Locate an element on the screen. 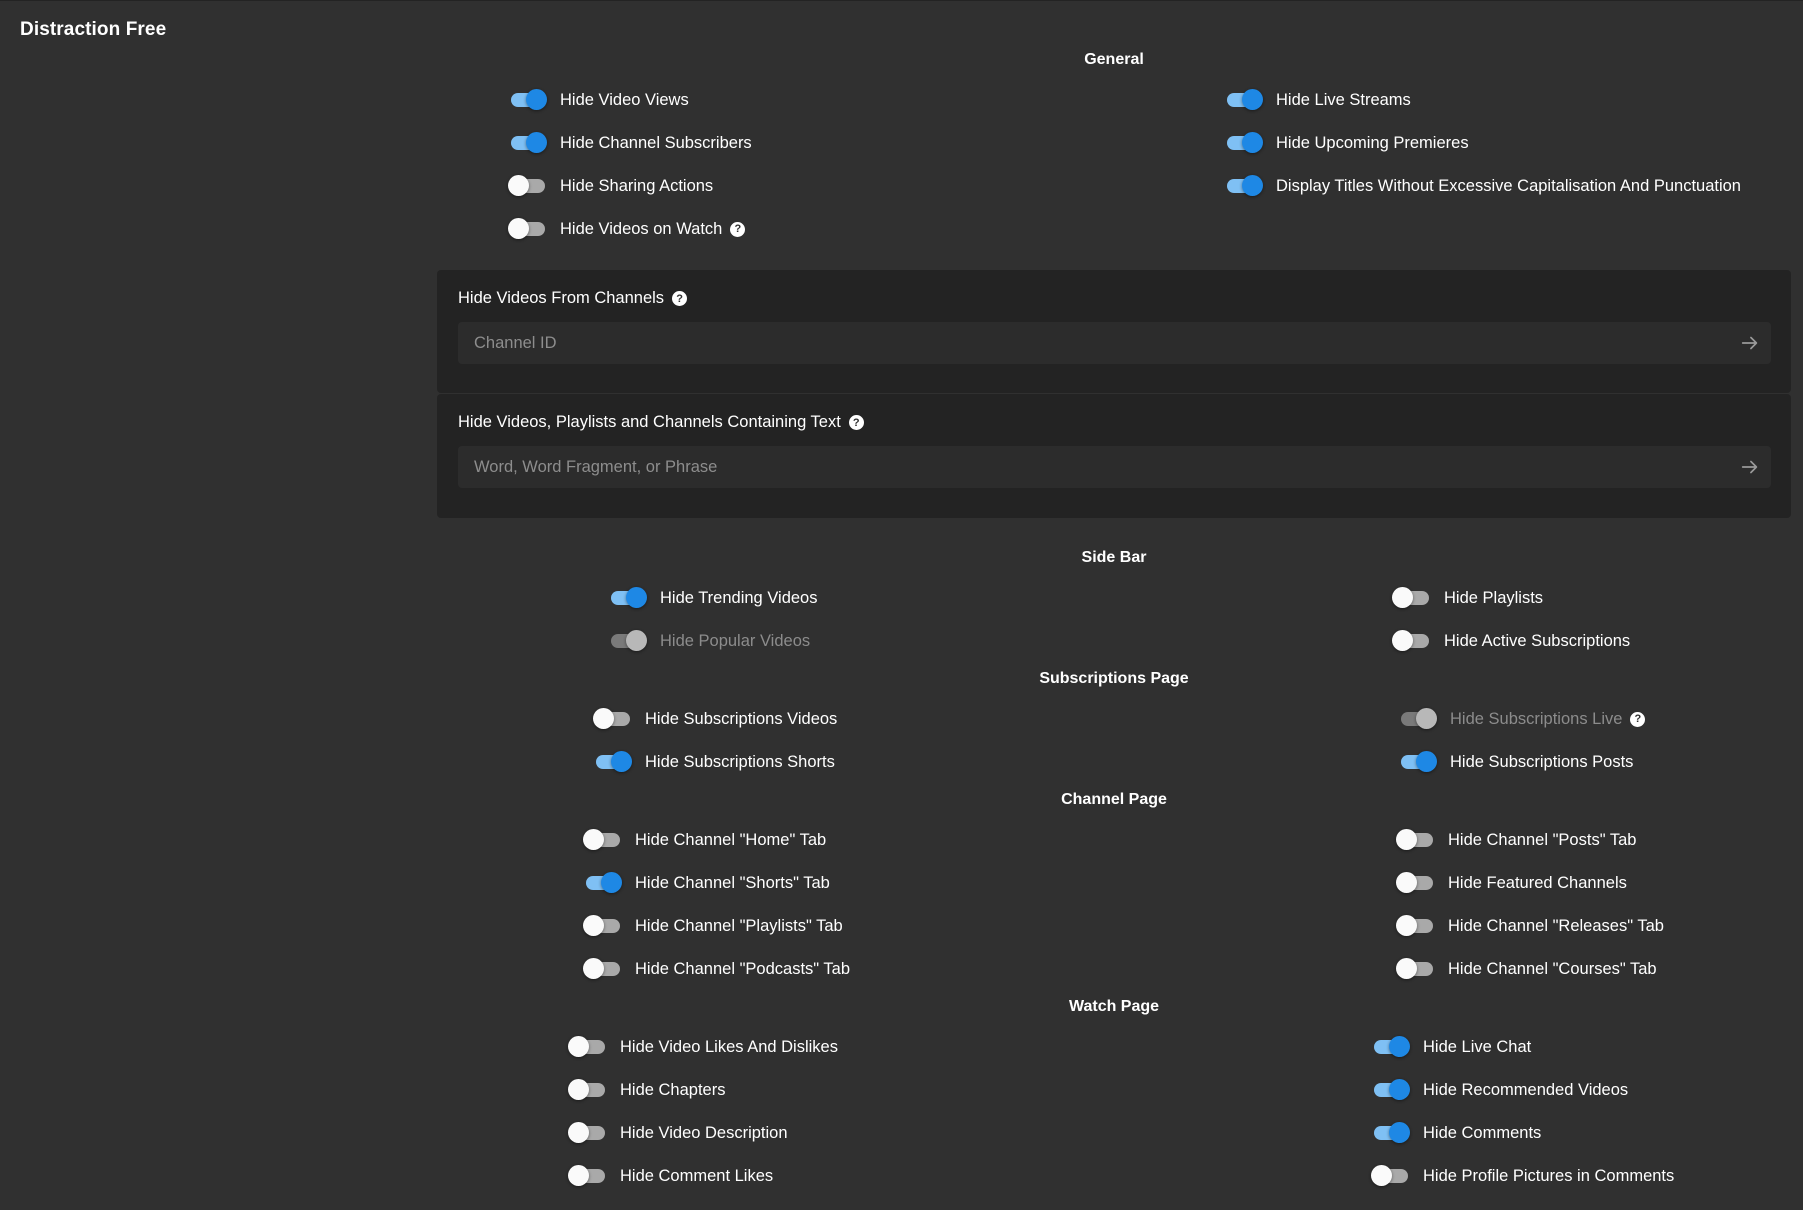  toggle-hide-featured-channels: Hide Featured Channels is located at coordinates (1511, 883).